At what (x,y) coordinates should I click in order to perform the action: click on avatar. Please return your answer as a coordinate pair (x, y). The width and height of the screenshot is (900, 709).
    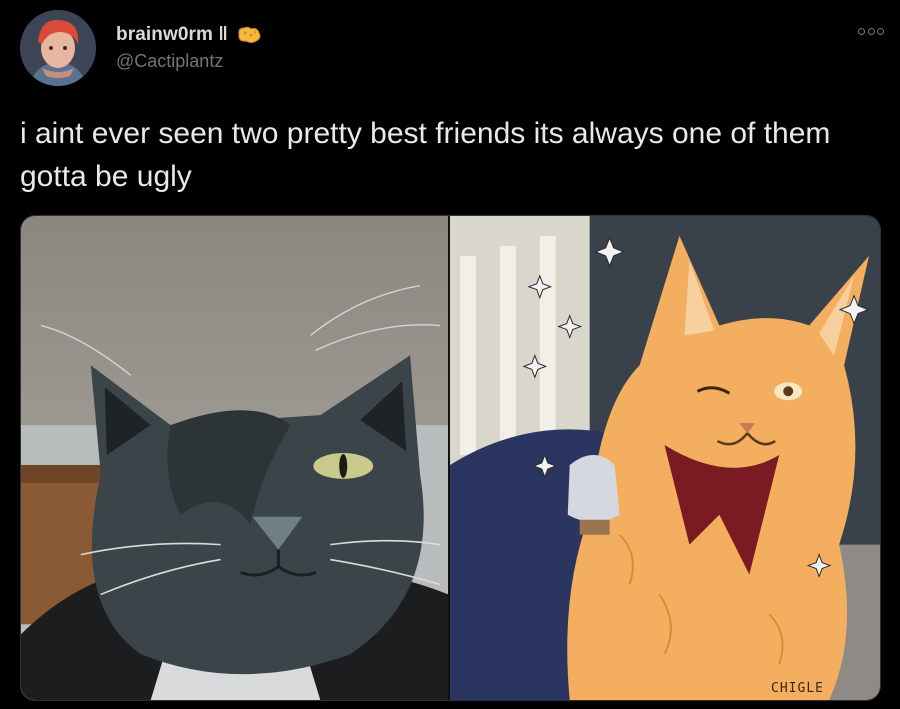
    Looking at the image, I should click on (58, 48).